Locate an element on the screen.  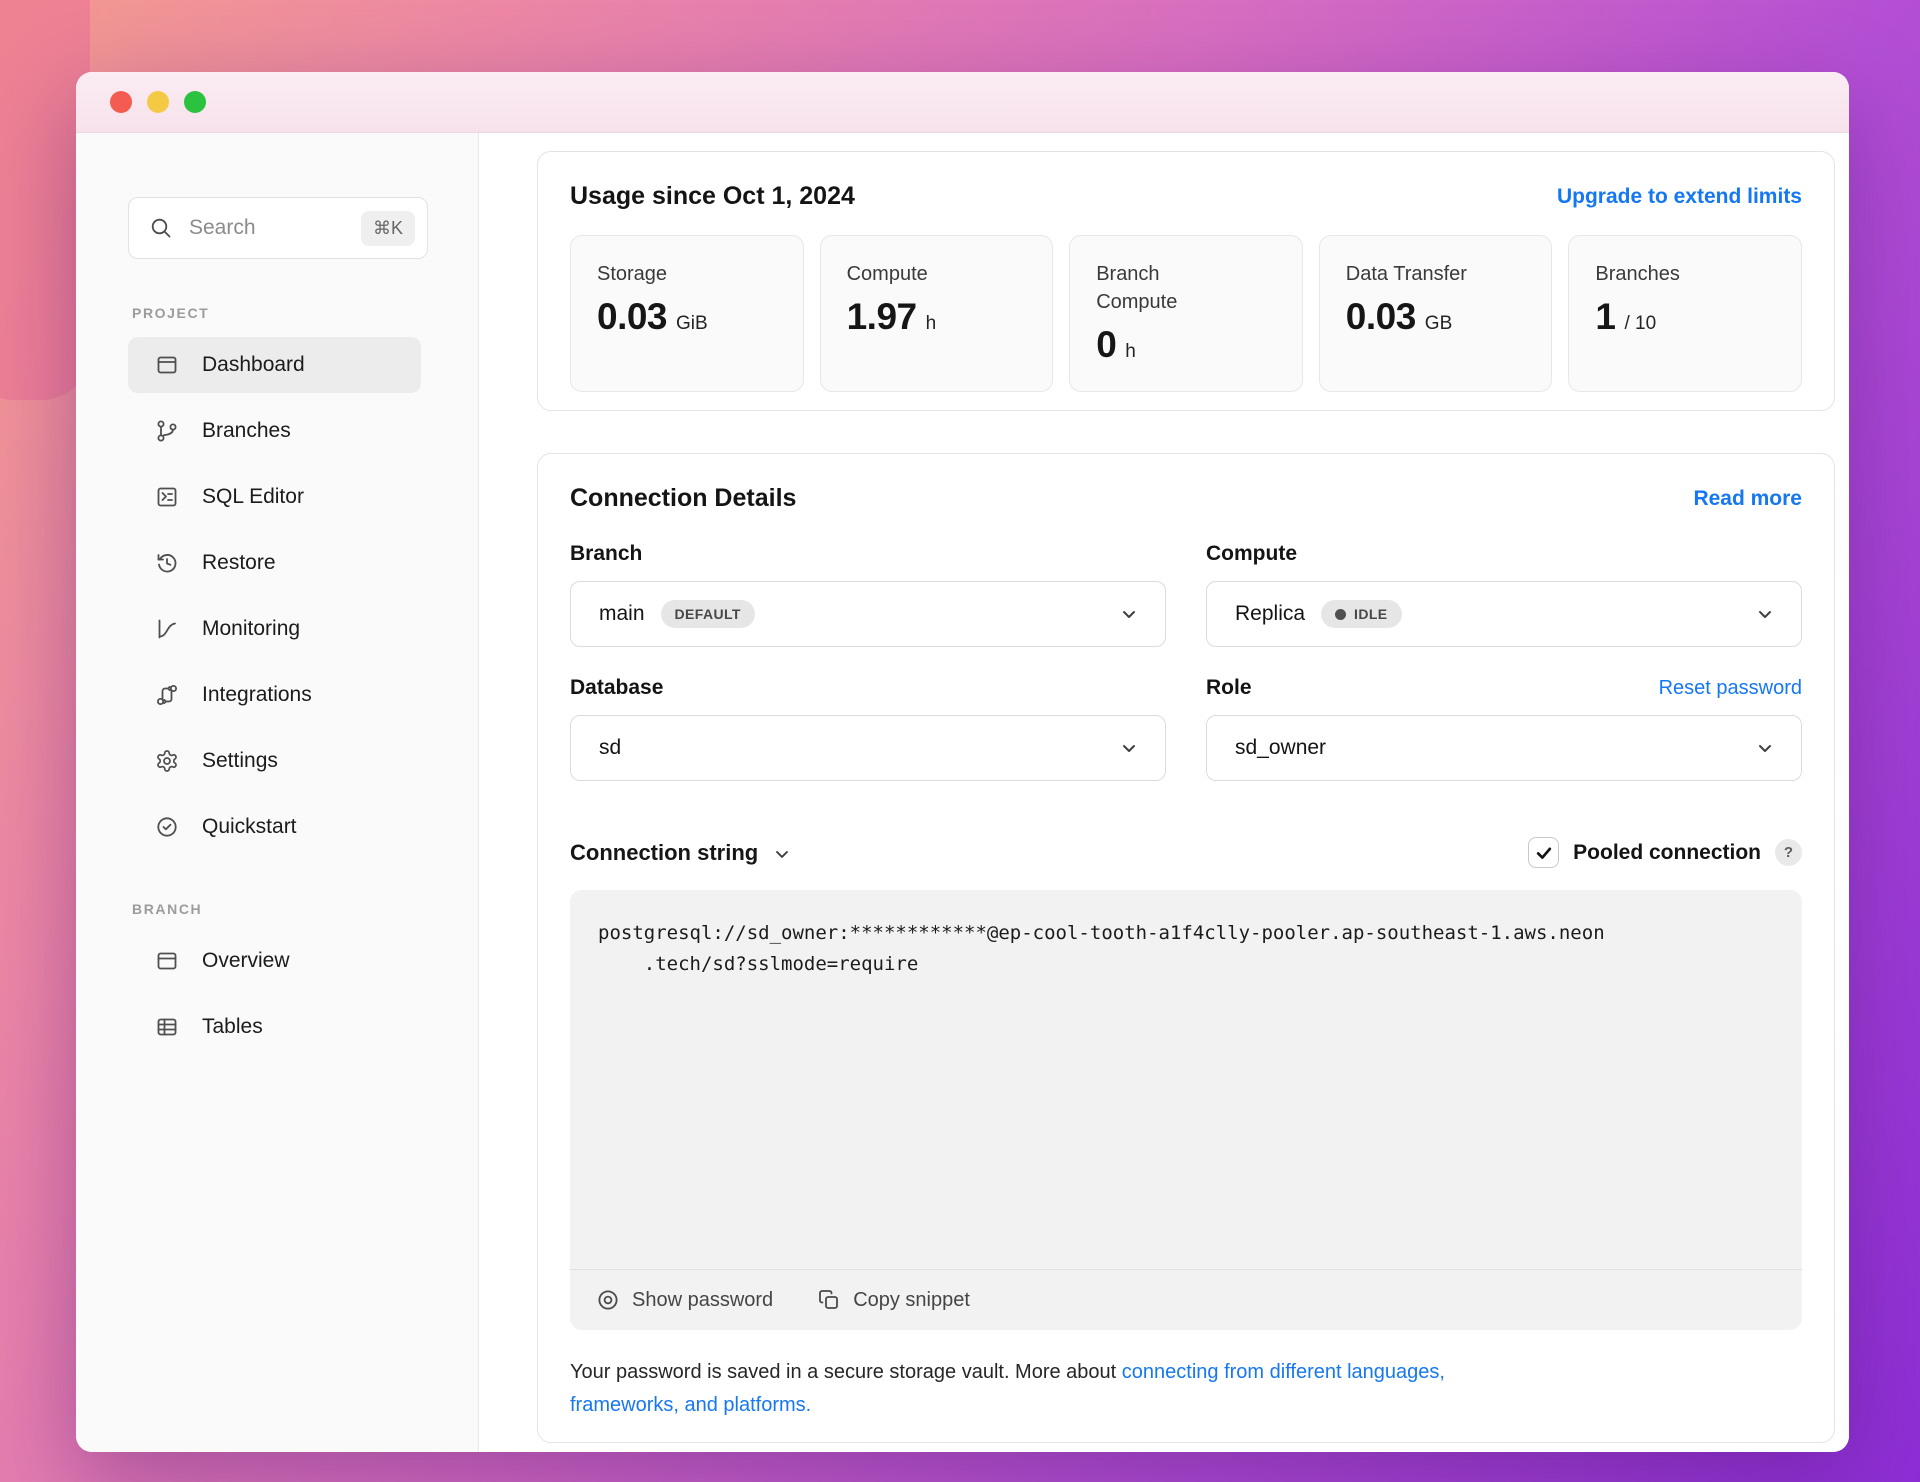
sidebar-item-overview: Overview is located at coordinates (274, 961).